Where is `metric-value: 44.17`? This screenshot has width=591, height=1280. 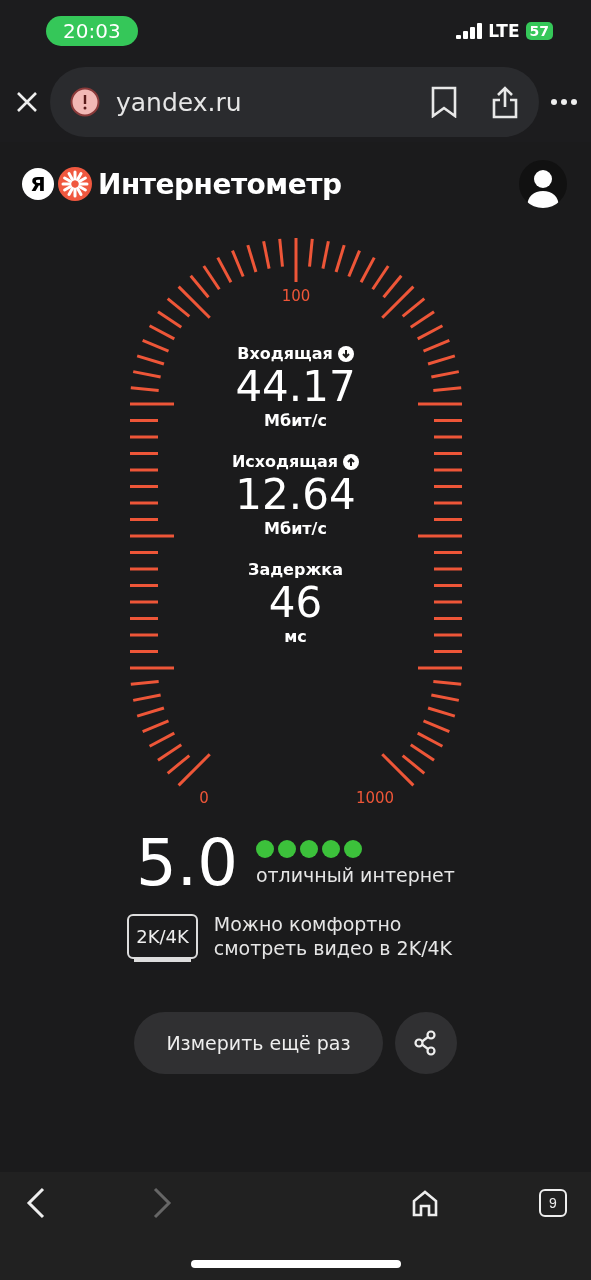 metric-value: 44.17 is located at coordinates (295, 387).